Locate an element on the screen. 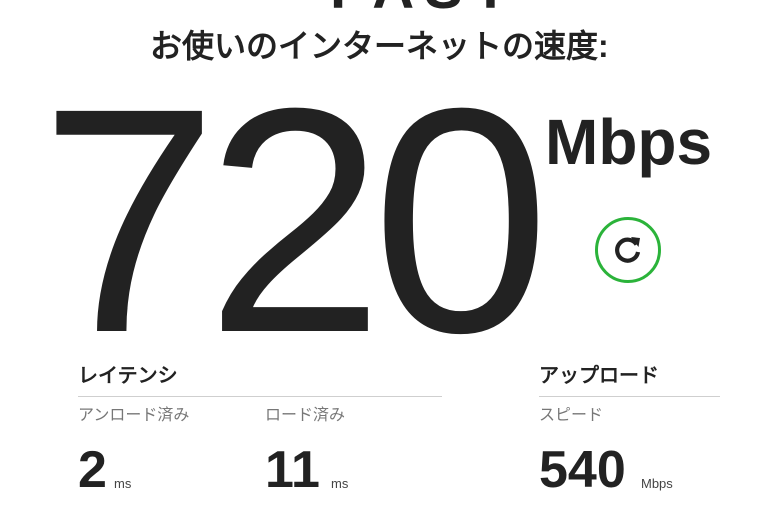 This screenshot has height=508, width=776. upload-speed-label: スピード is located at coordinates (571, 415).